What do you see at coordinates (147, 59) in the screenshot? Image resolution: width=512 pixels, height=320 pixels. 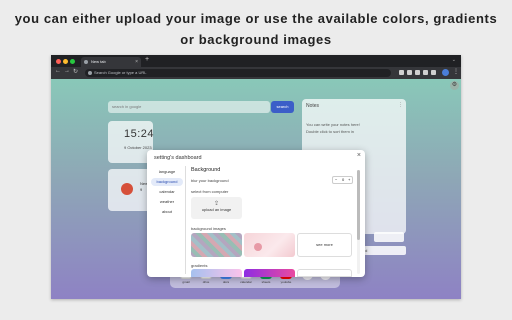 I see `new-tab-button: +` at bounding box center [147, 59].